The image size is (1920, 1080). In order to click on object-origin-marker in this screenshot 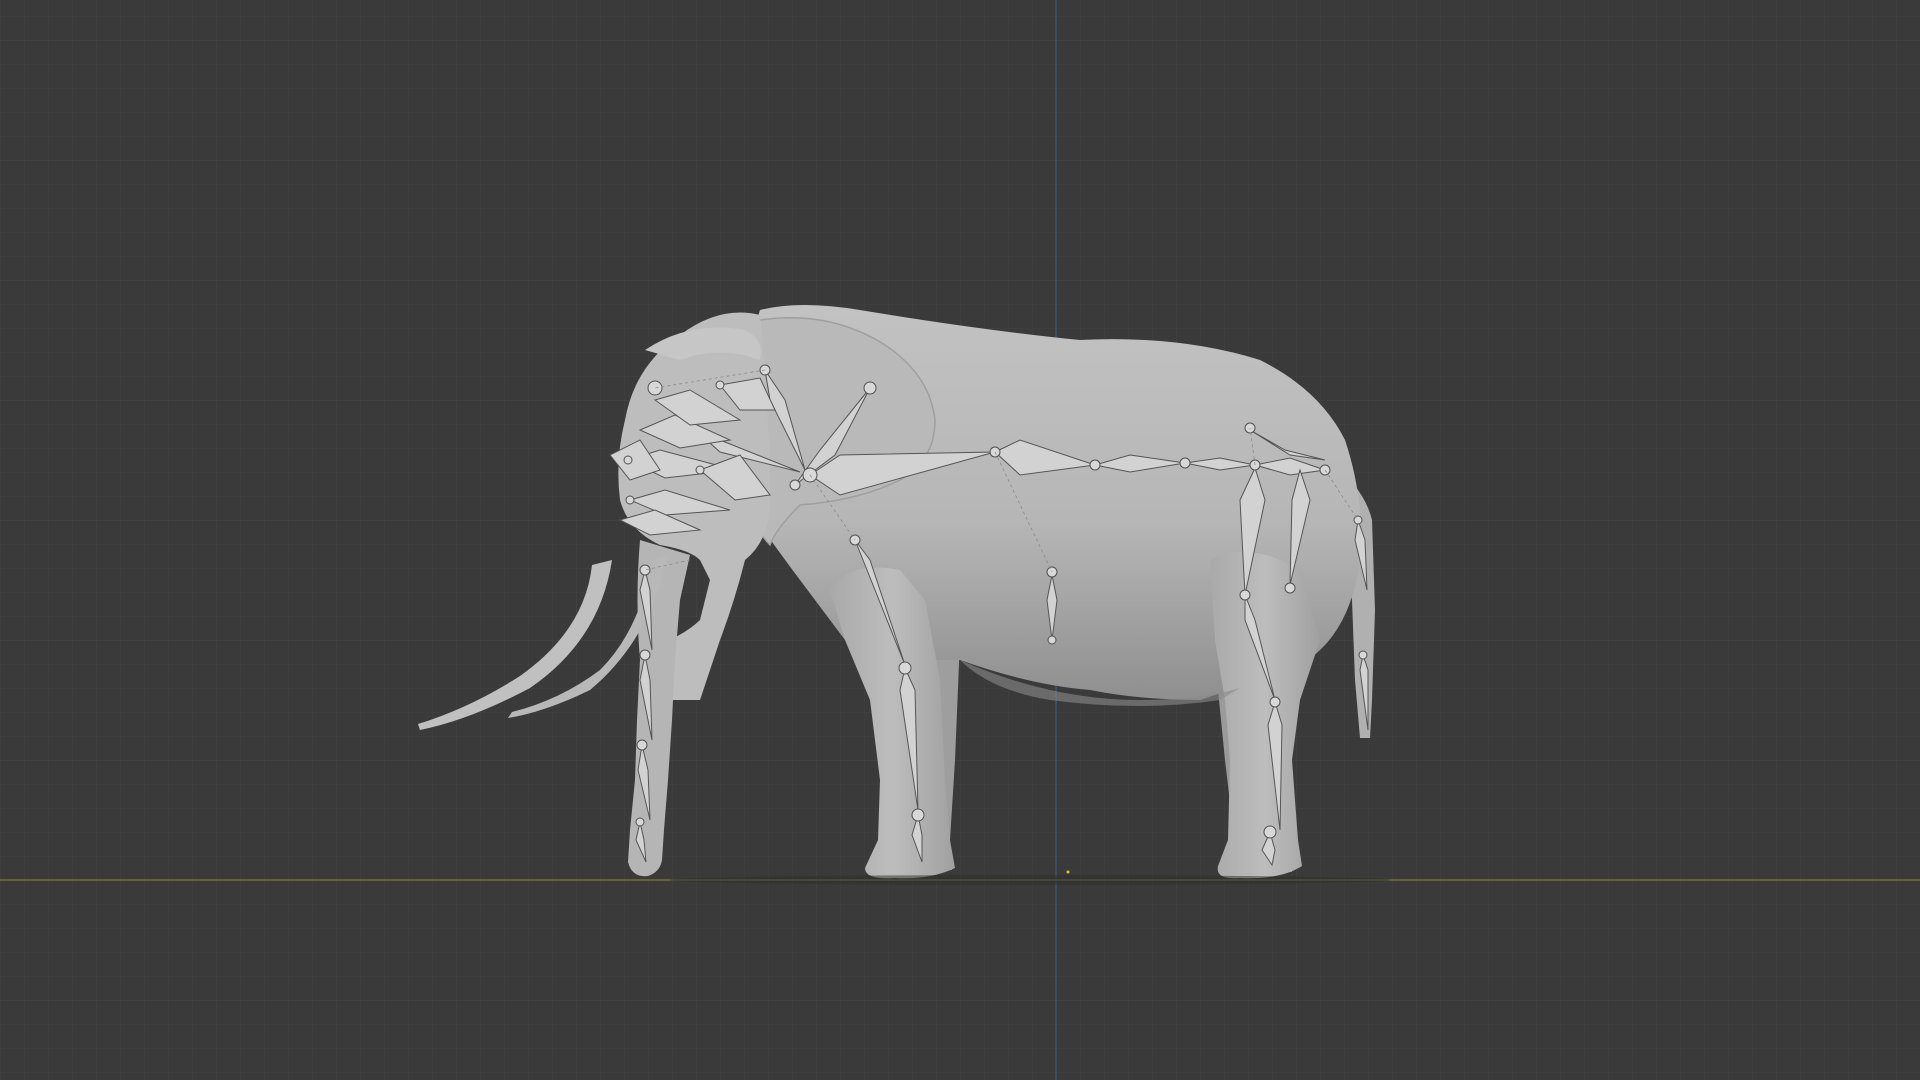, I will do `click(1068, 872)`.